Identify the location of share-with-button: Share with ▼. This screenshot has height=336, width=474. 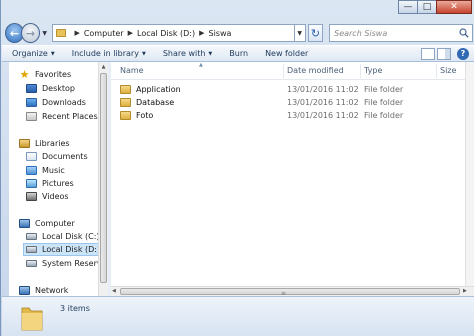
(187, 53).